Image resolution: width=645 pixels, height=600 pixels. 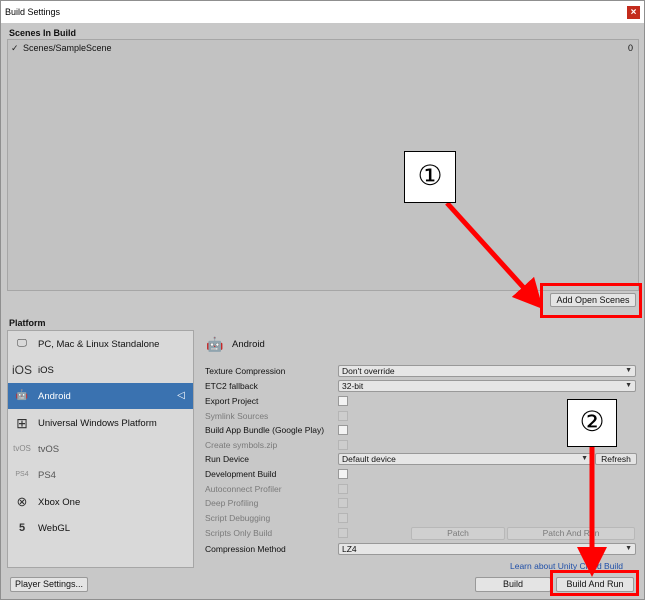 I want to click on step-2-marker: ②, so click(x=592, y=423).